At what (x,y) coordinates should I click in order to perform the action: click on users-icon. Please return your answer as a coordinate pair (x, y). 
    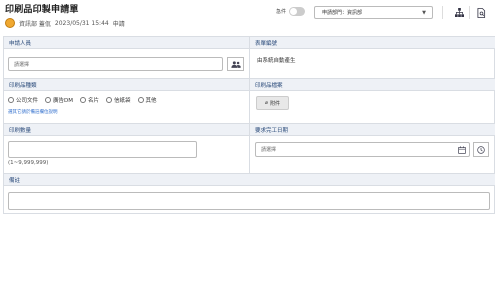
    Looking at the image, I should click on (235, 64).